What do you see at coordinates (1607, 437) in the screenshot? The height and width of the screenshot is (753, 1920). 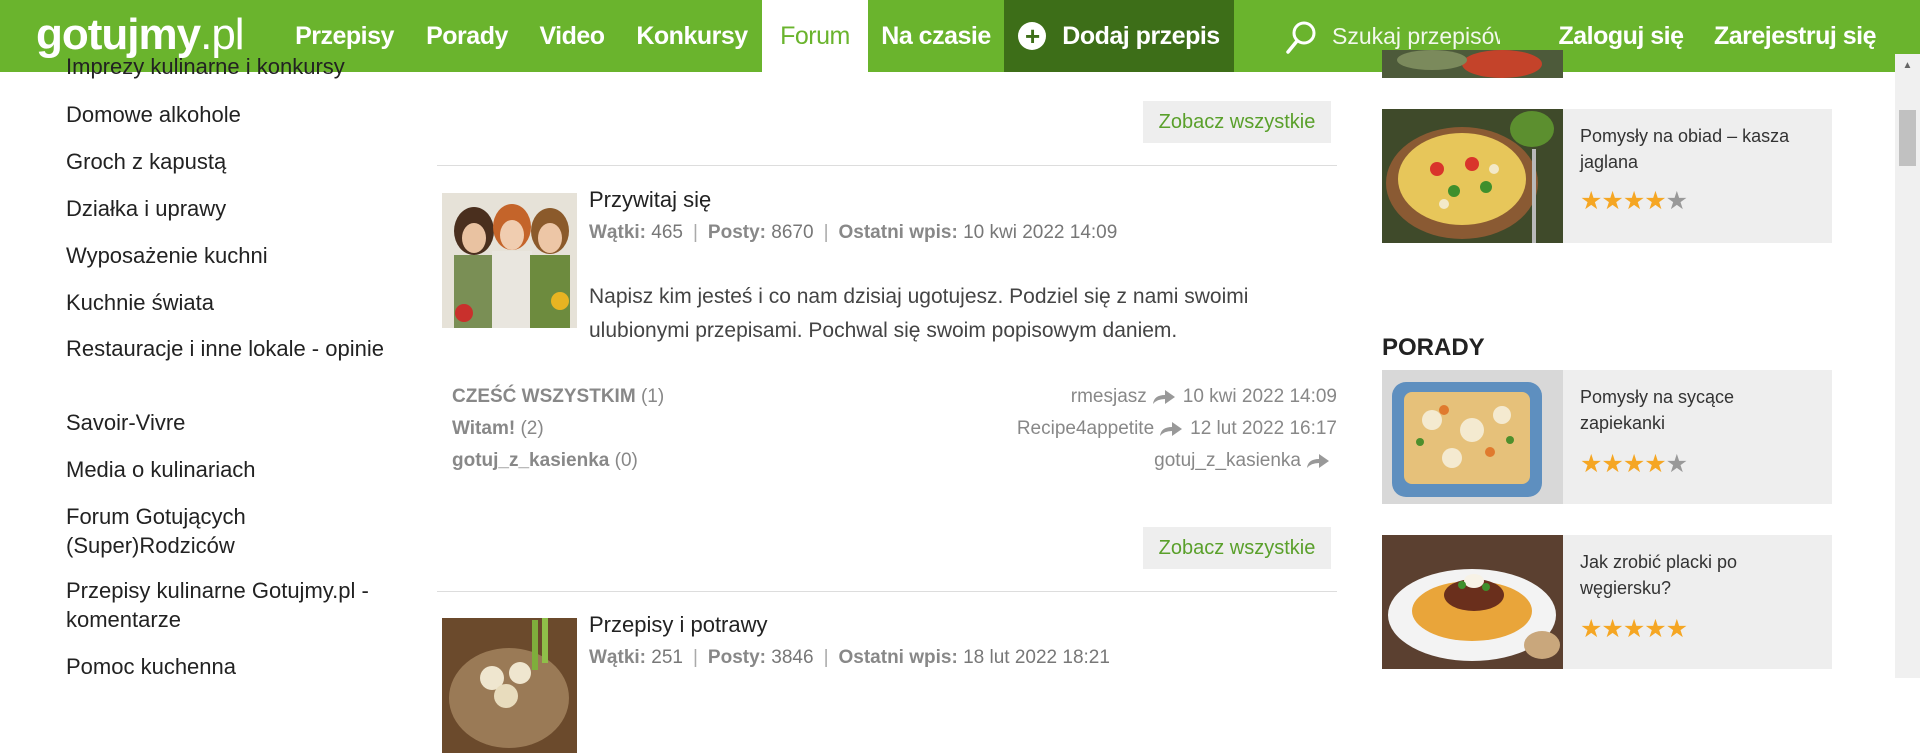 I see `advice-card: Pomysły na sycące zapiekanki ★★★★★` at bounding box center [1607, 437].